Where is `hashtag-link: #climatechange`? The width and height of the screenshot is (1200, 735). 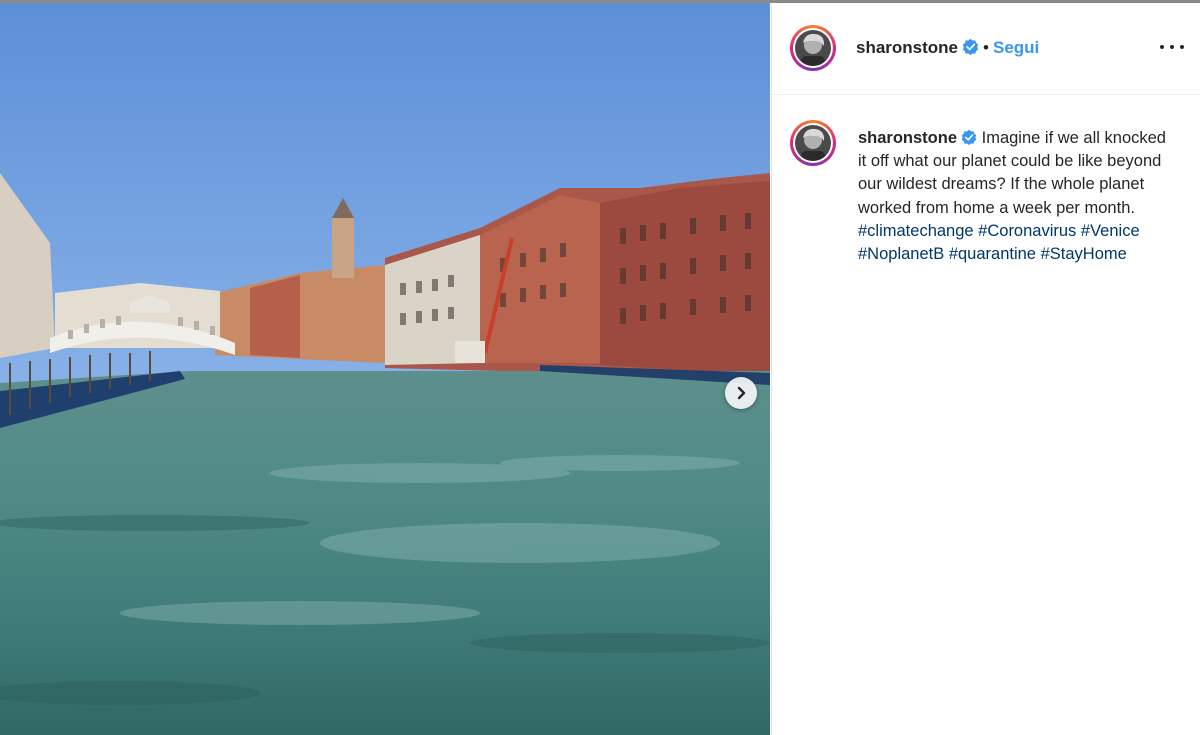 hashtag-link: #climatechange is located at coordinates (916, 231).